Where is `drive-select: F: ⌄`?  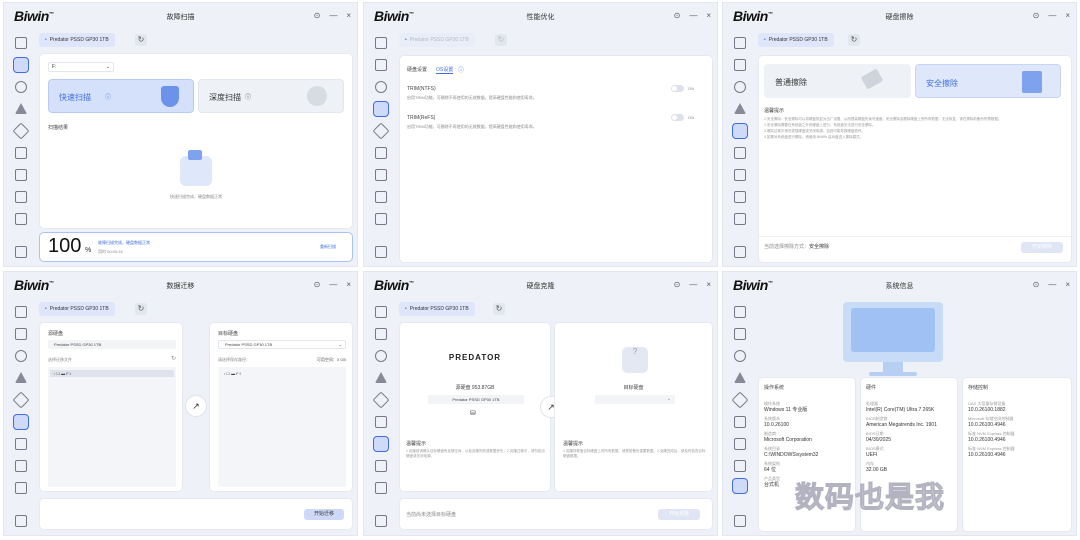 drive-select: F: ⌄ is located at coordinates (81, 67).